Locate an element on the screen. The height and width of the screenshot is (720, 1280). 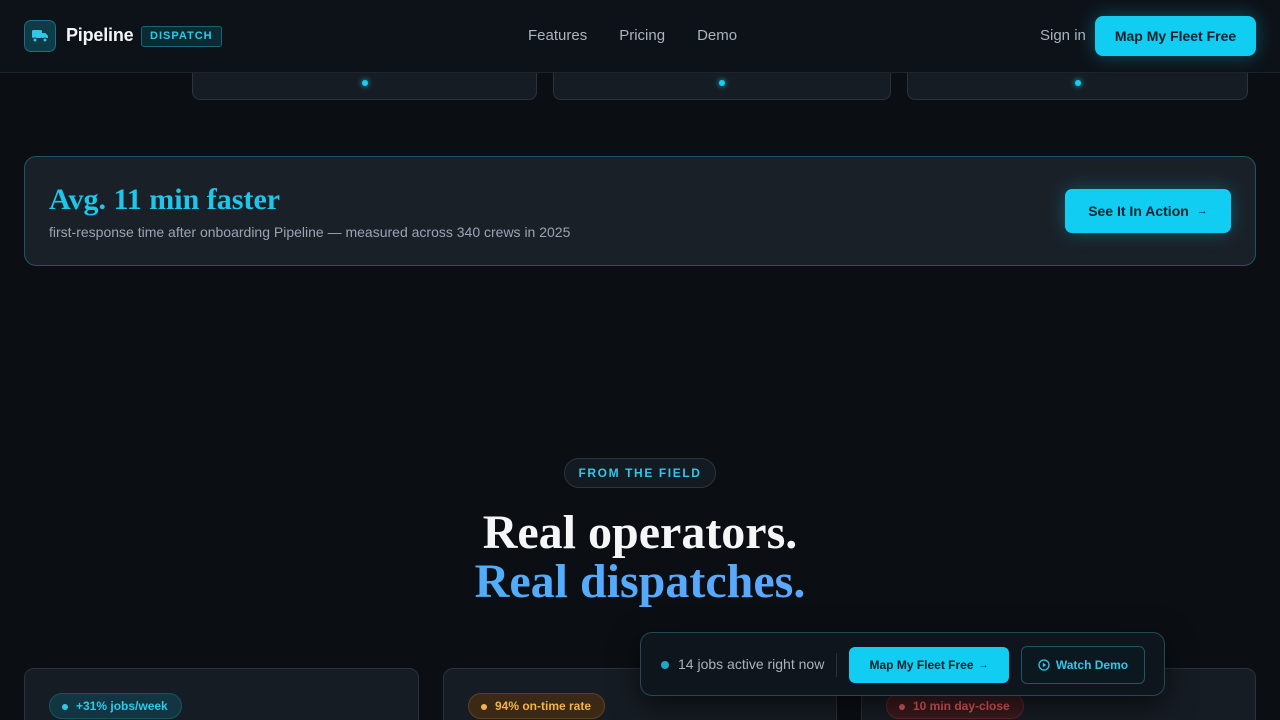
logo is located at coordinates (40, 36).